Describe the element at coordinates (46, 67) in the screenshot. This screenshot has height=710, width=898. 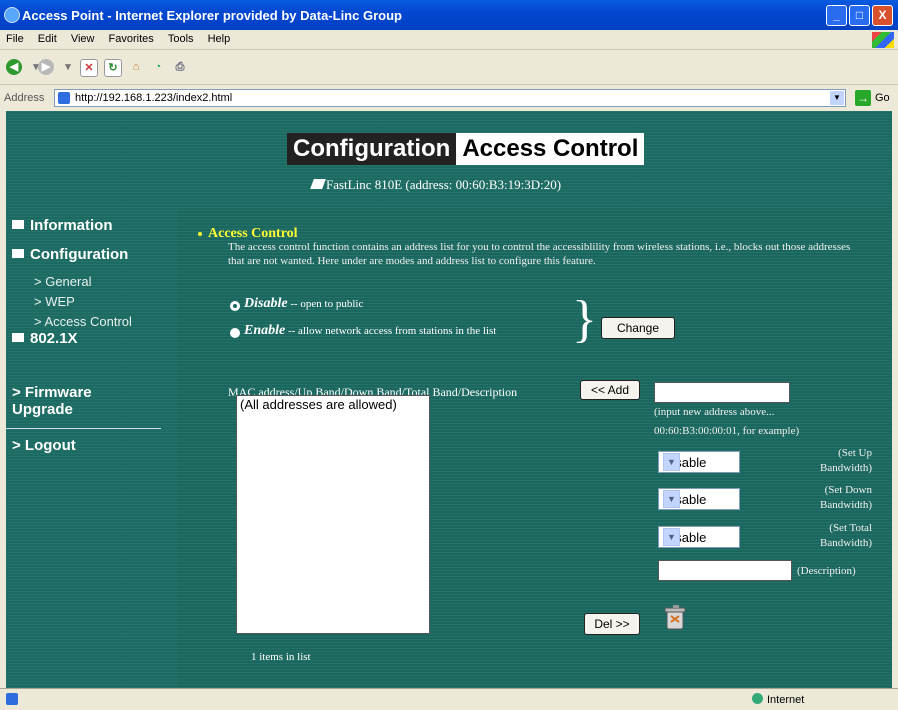
I see `forward-icon: ▶` at that location.